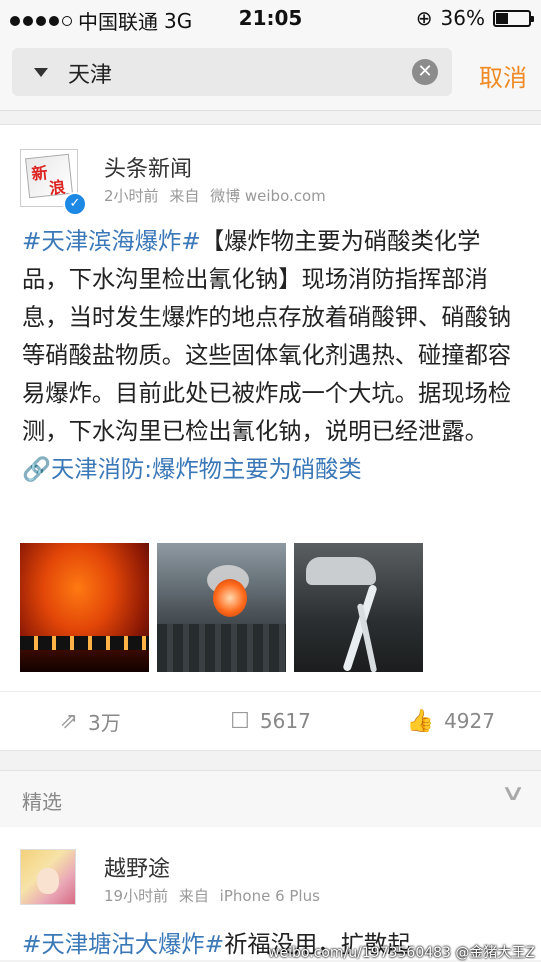 The image size is (541, 962). What do you see at coordinates (90, 73) in the screenshot?
I see `search-query: 天津` at bounding box center [90, 73].